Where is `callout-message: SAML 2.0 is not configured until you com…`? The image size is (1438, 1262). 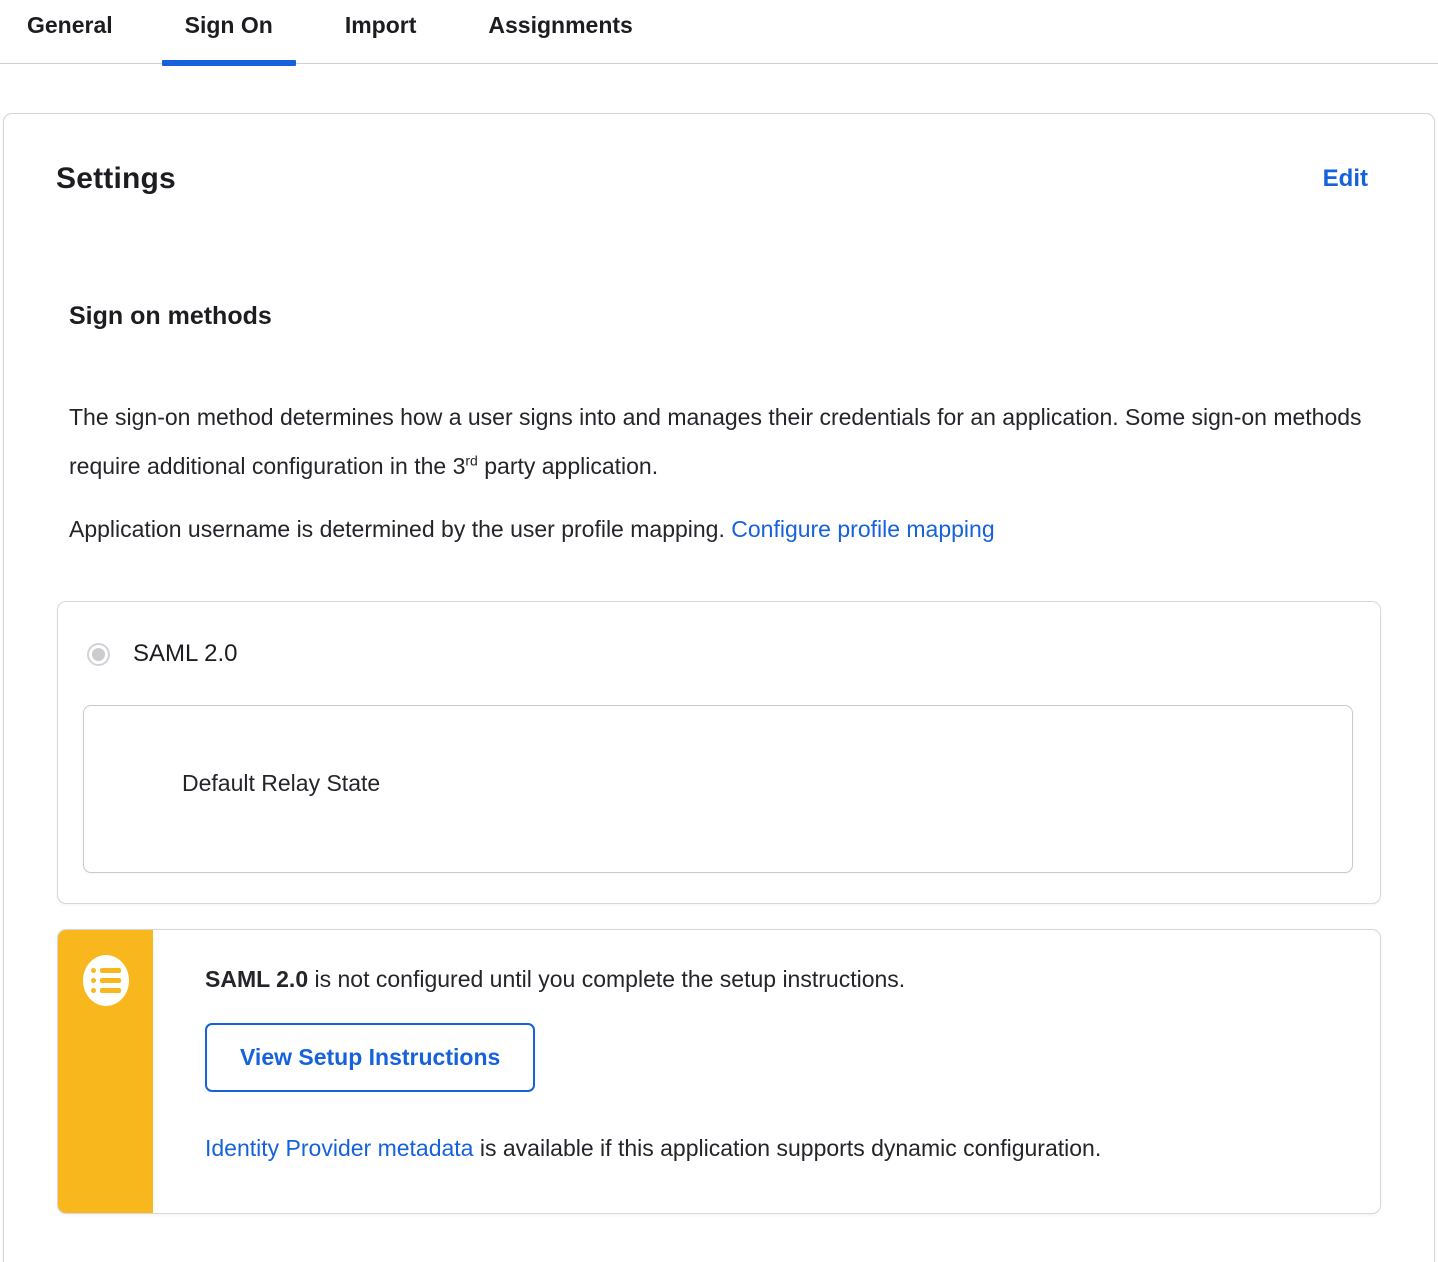
callout-message: SAML 2.0 is not configured until you com… is located at coordinates (772, 979).